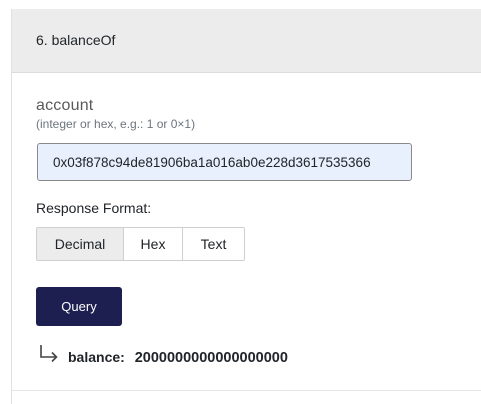 The width and height of the screenshot is (481, 404). What do you see at coordinates (246, 390) in the screenshot?
I see `divider` at bounding box center [246, 390].